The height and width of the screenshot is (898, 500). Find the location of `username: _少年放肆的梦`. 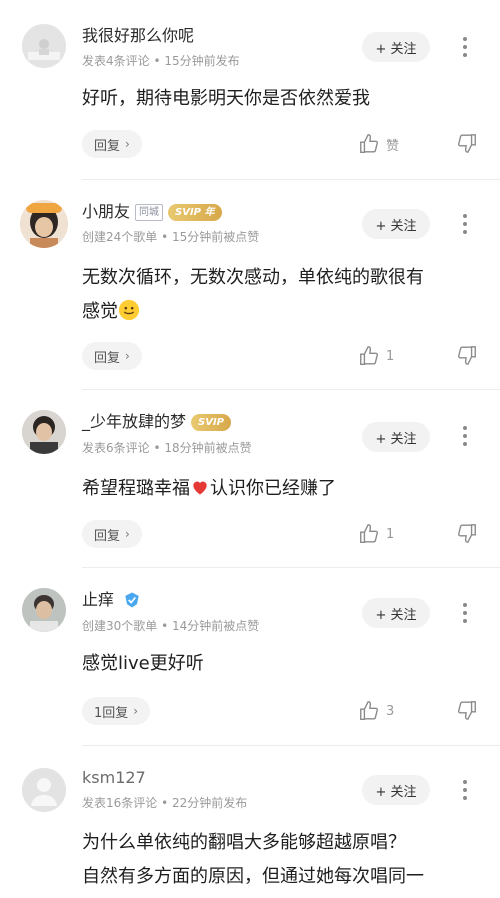

username: _少年放肆的梦 is located at coordinates (134, 422).